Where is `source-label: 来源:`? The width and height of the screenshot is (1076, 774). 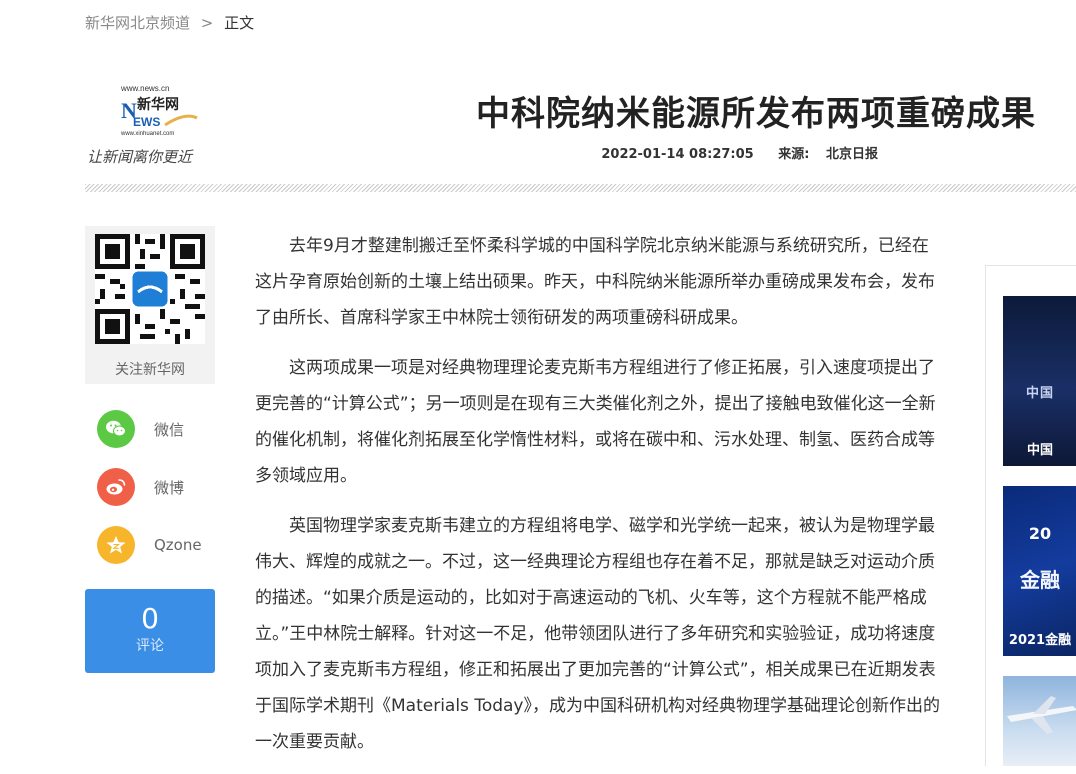
source-label: 来源: is located at coordinates (794, 154).